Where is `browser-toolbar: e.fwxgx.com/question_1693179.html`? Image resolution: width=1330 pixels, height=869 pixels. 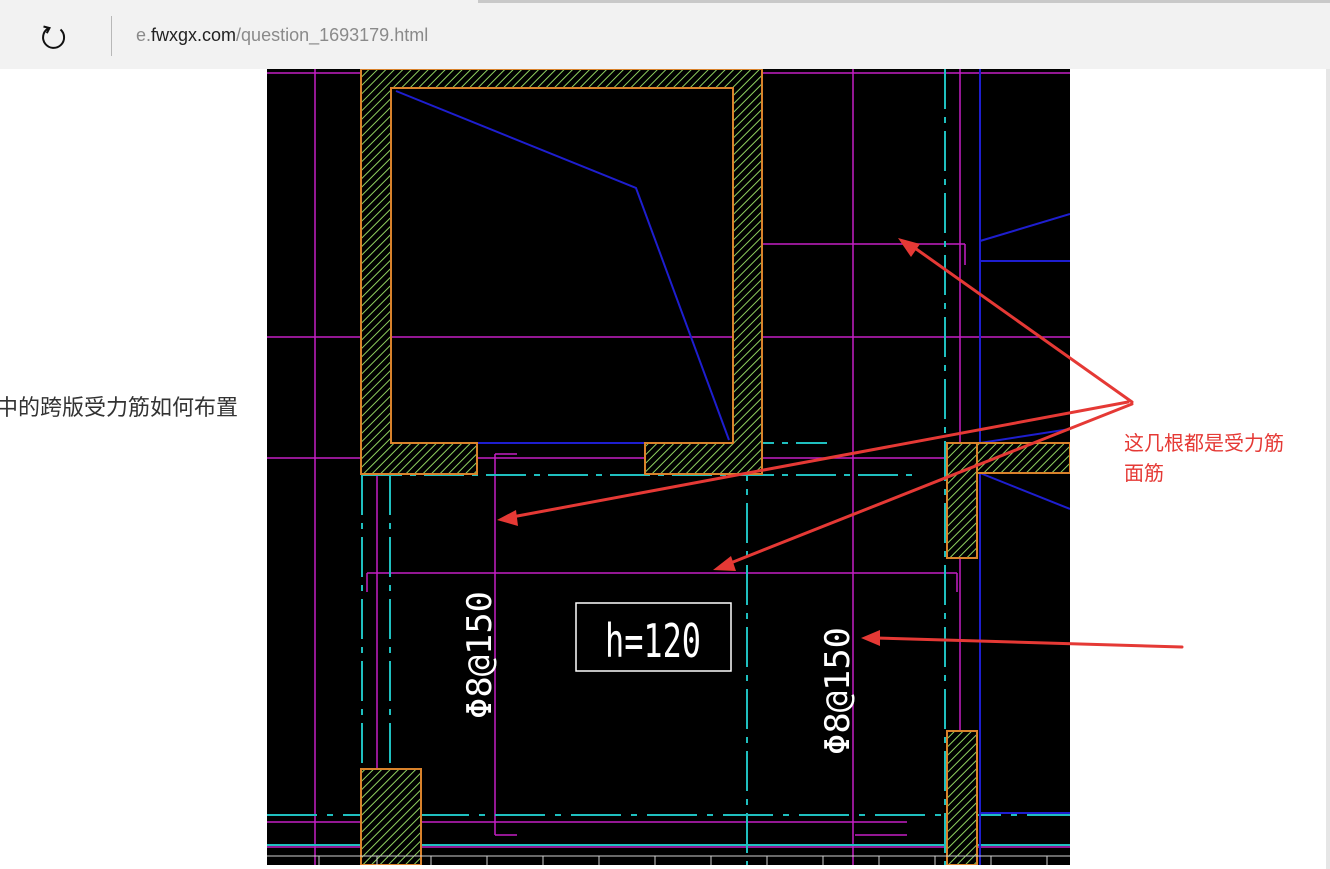
browser-toolbar: e.fwxgx.com/question_1693179.html is located at coordinates (665, 36).